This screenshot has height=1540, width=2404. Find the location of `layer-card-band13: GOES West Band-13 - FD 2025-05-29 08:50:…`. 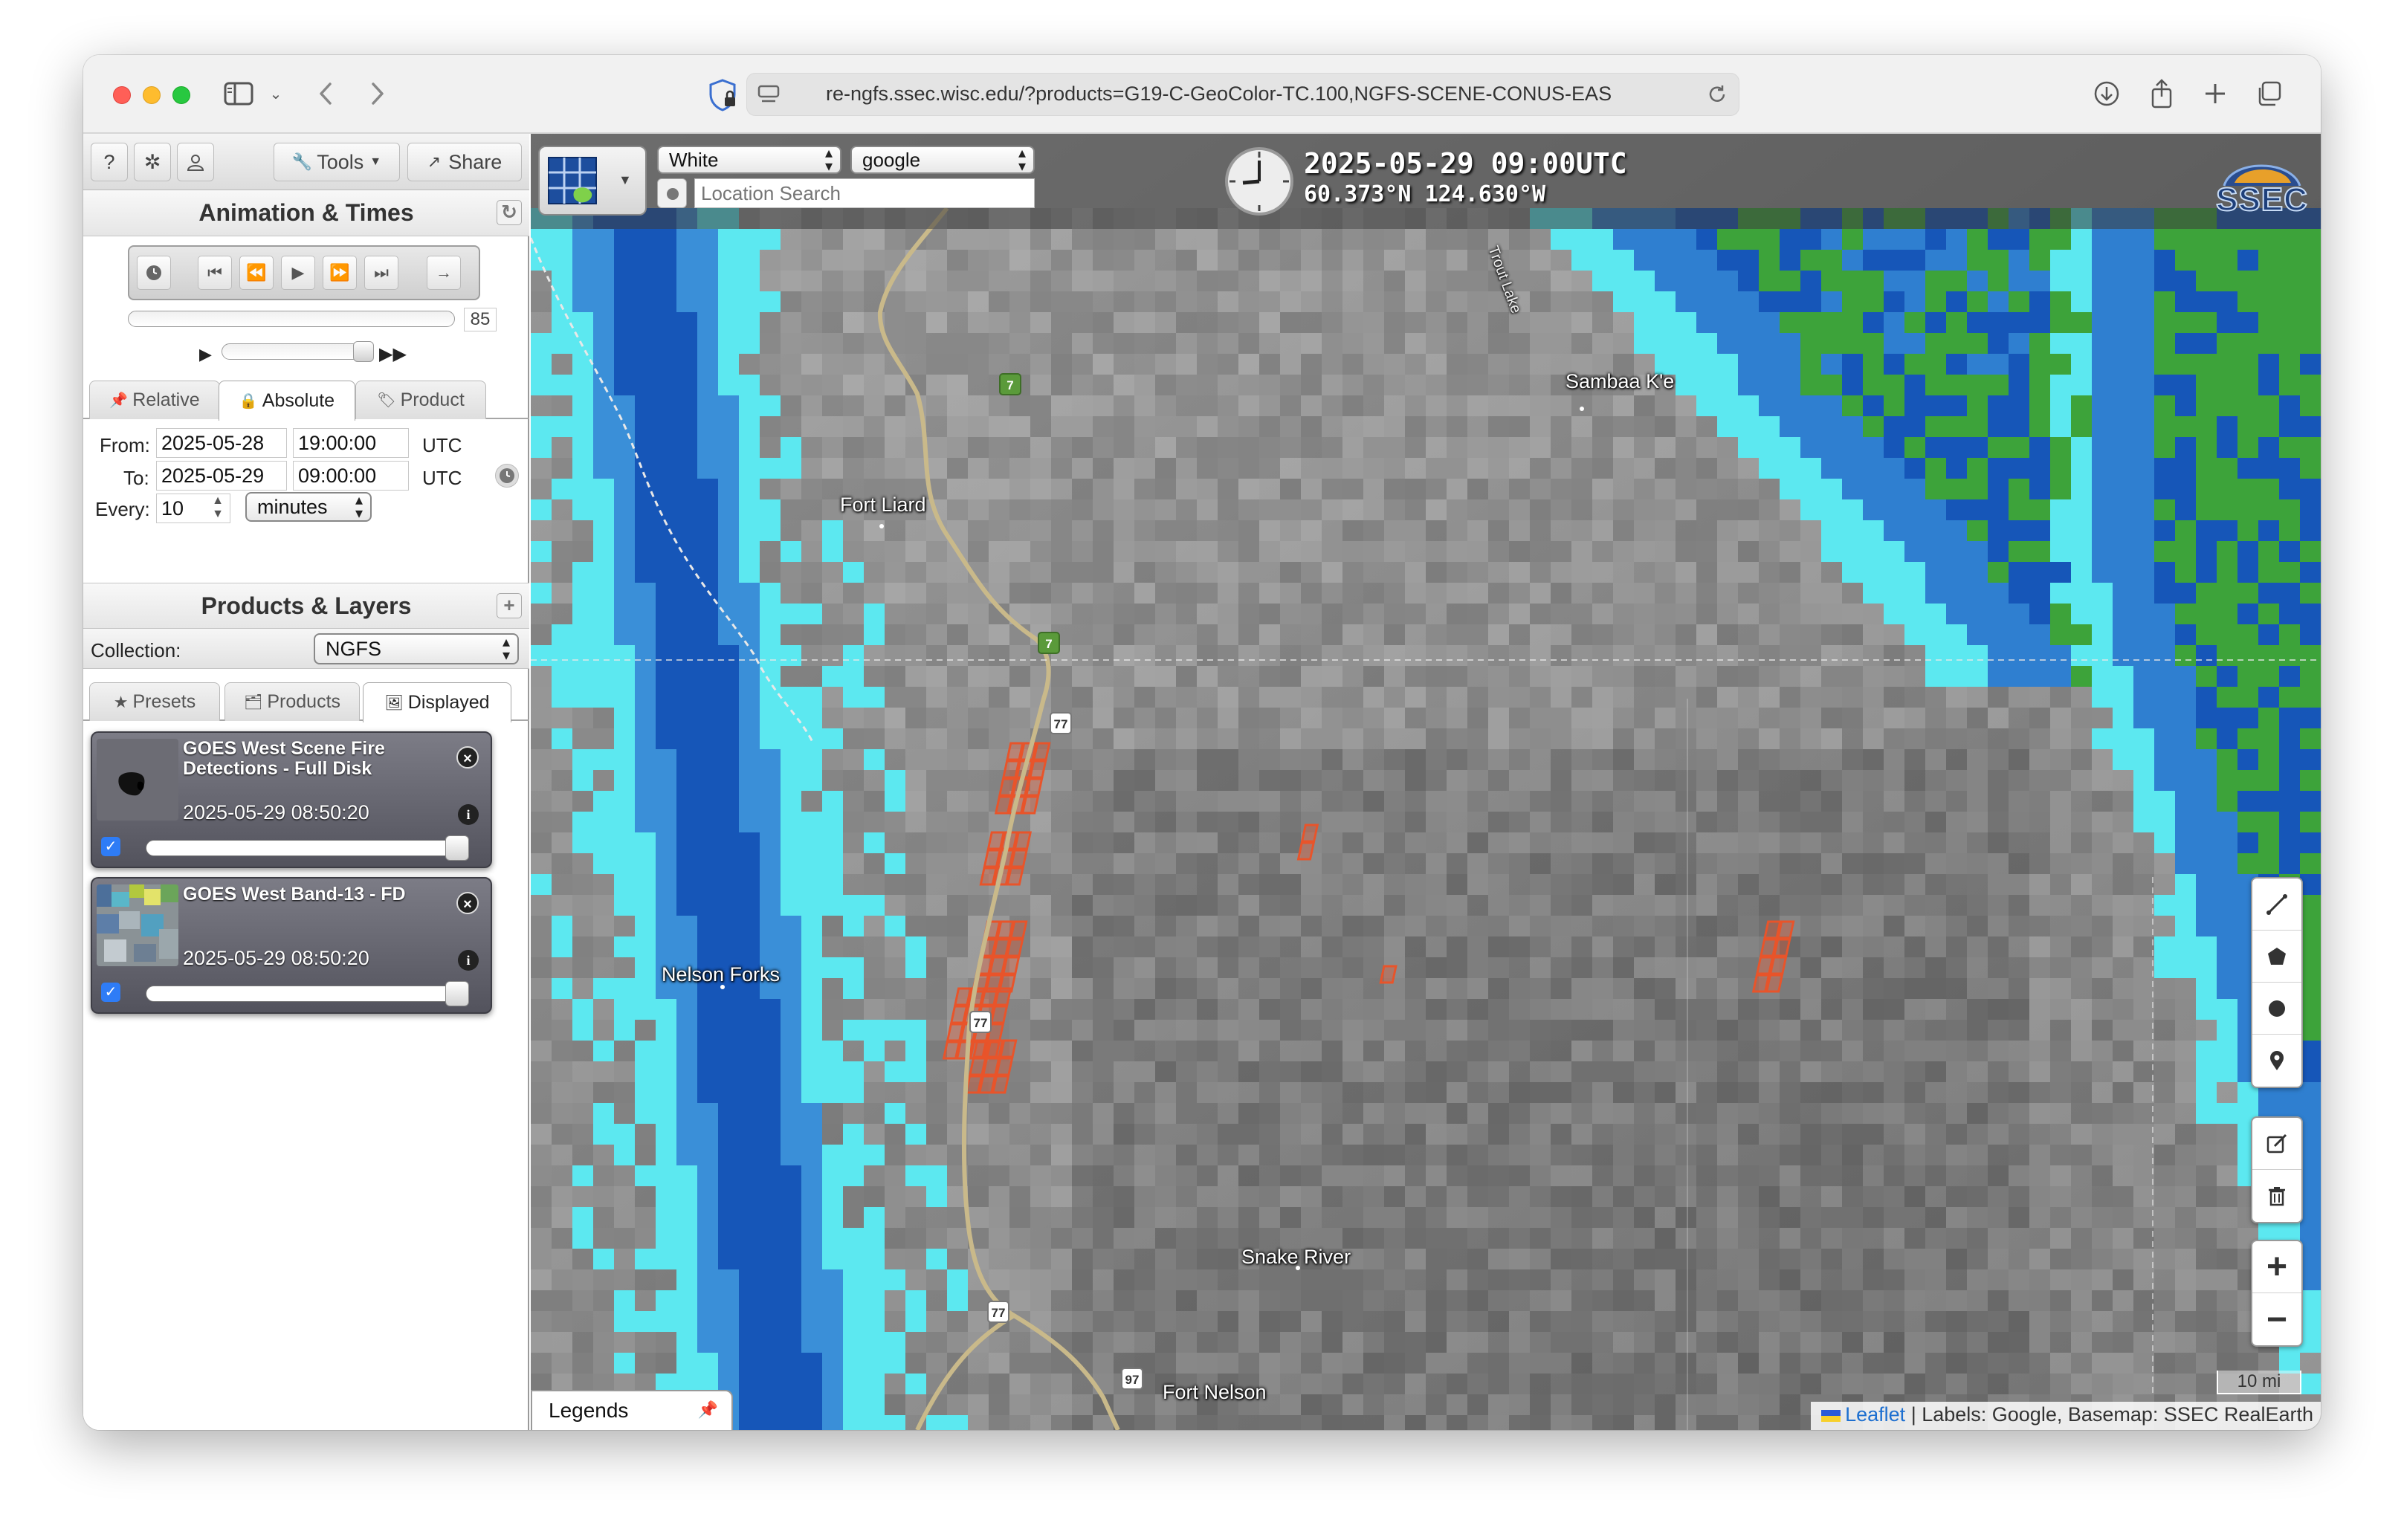

layer-card-band13: GOES West Band-13 - FD 2025-05-29 08:50:… is located at coordinates (291, 945).